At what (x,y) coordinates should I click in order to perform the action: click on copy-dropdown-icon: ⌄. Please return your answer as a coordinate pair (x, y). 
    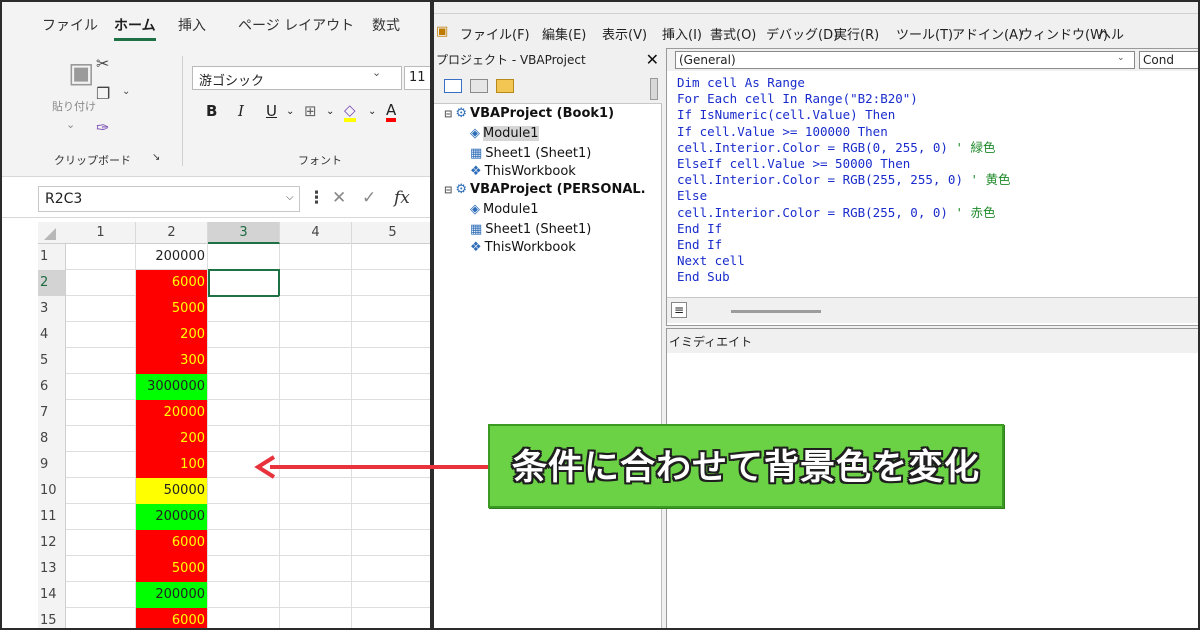
    Looking at the image, I should click on (126, 91).